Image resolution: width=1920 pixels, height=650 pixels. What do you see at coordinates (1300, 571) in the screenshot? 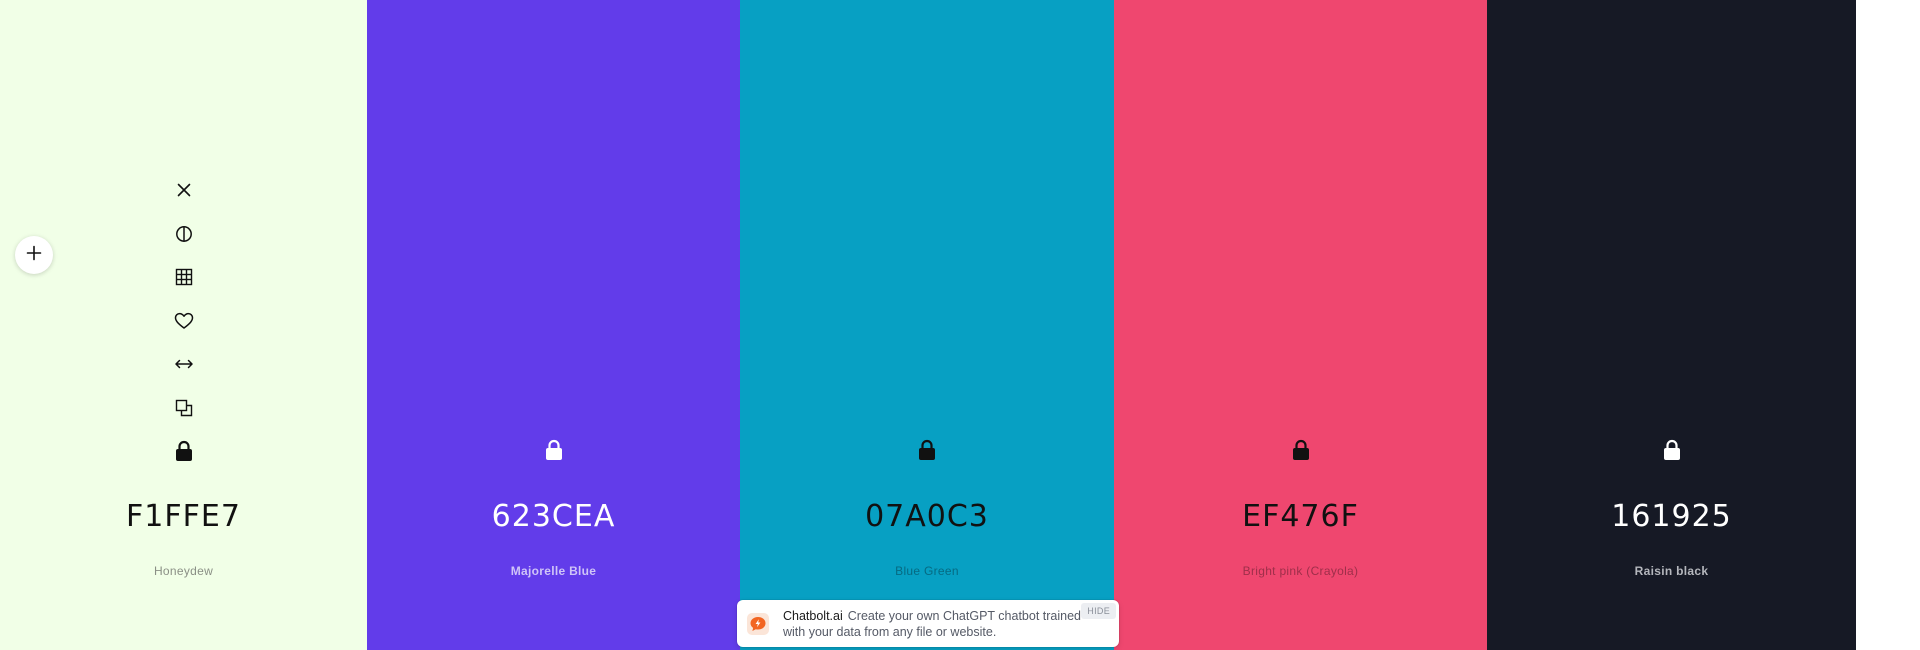
I see `color-name: Bright pink (Crayola)` at bounding box center [1300, 571].